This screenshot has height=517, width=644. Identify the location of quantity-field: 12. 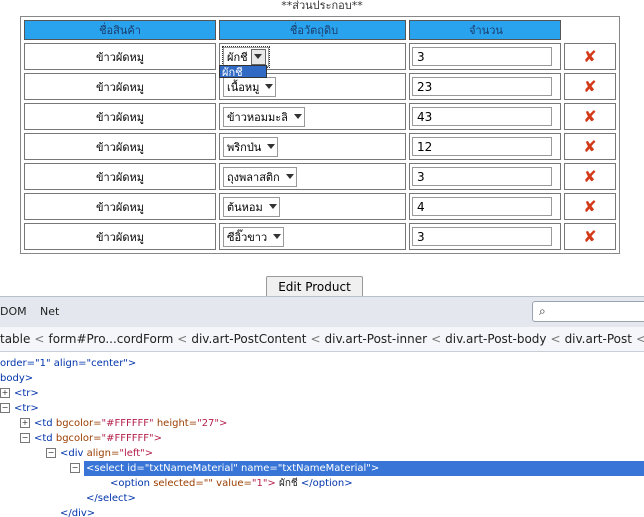
(482, 146).